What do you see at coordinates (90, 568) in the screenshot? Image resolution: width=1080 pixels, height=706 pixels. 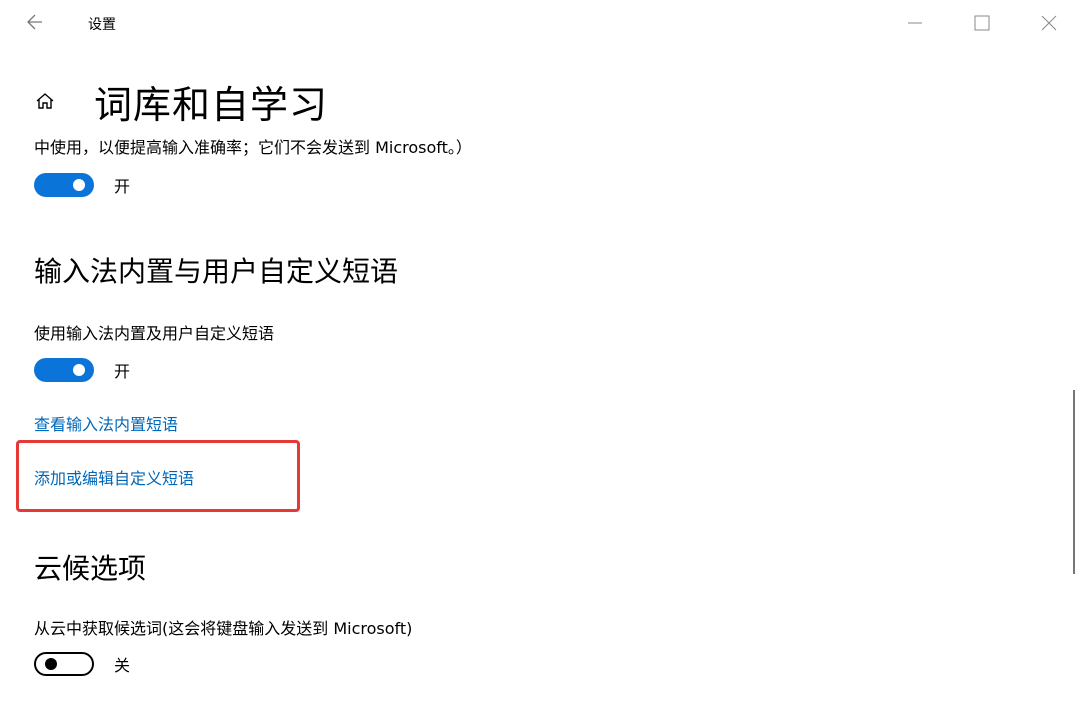 I see `cloud-section-heading: 云候选项` at bounding box center [90, 568].